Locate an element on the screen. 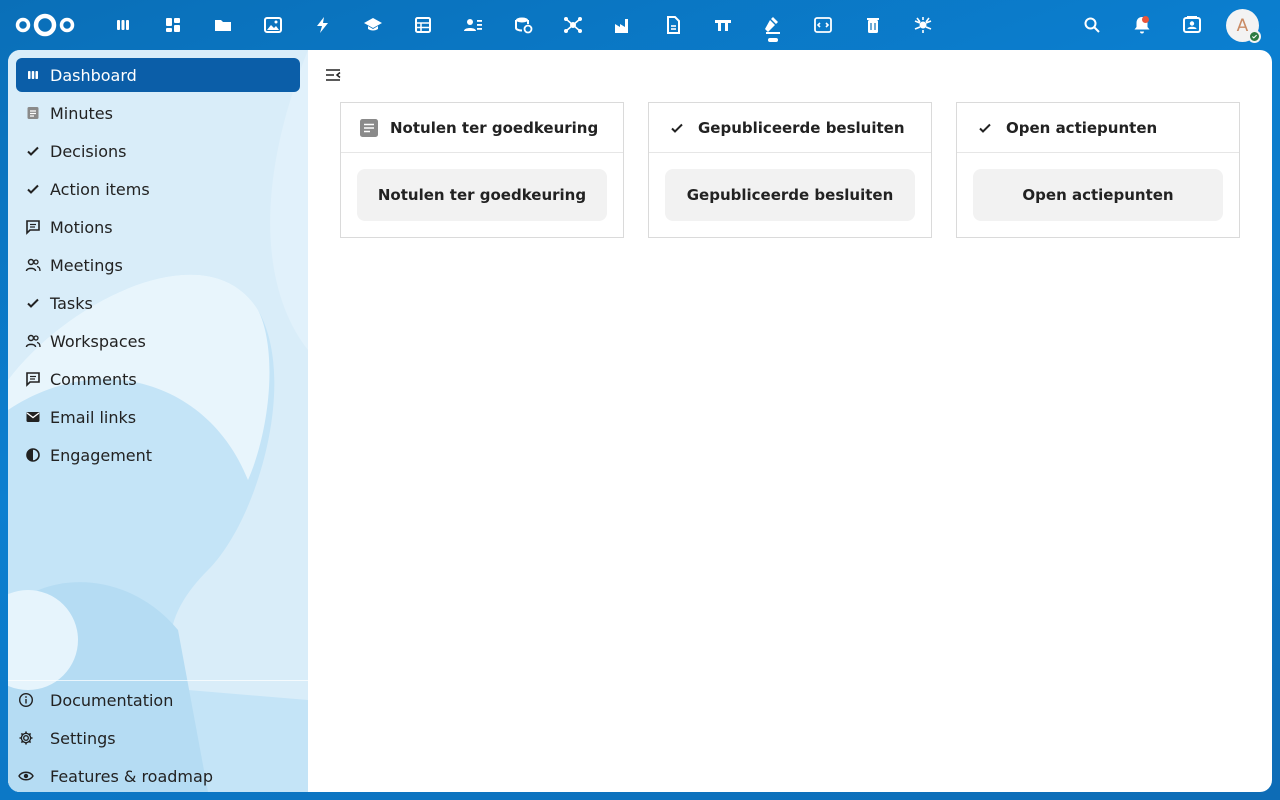 This screenshot has height=800, width=1280. info-icon is located at coordinates (26, 700).